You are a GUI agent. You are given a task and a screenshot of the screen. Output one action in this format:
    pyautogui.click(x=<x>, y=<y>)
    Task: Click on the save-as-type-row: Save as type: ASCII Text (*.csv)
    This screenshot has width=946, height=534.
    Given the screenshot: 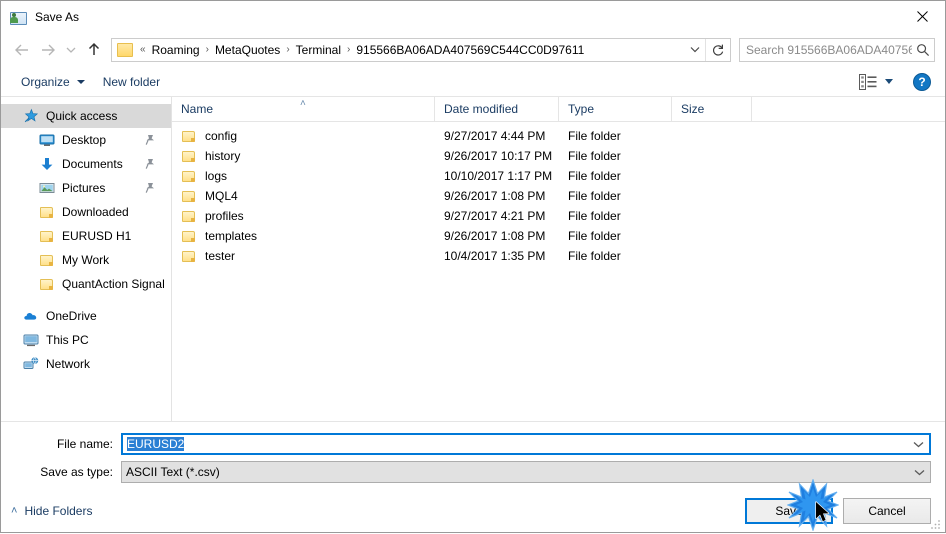 What is the action you would take?
    pyautogui.click(x=473, y=472)
    